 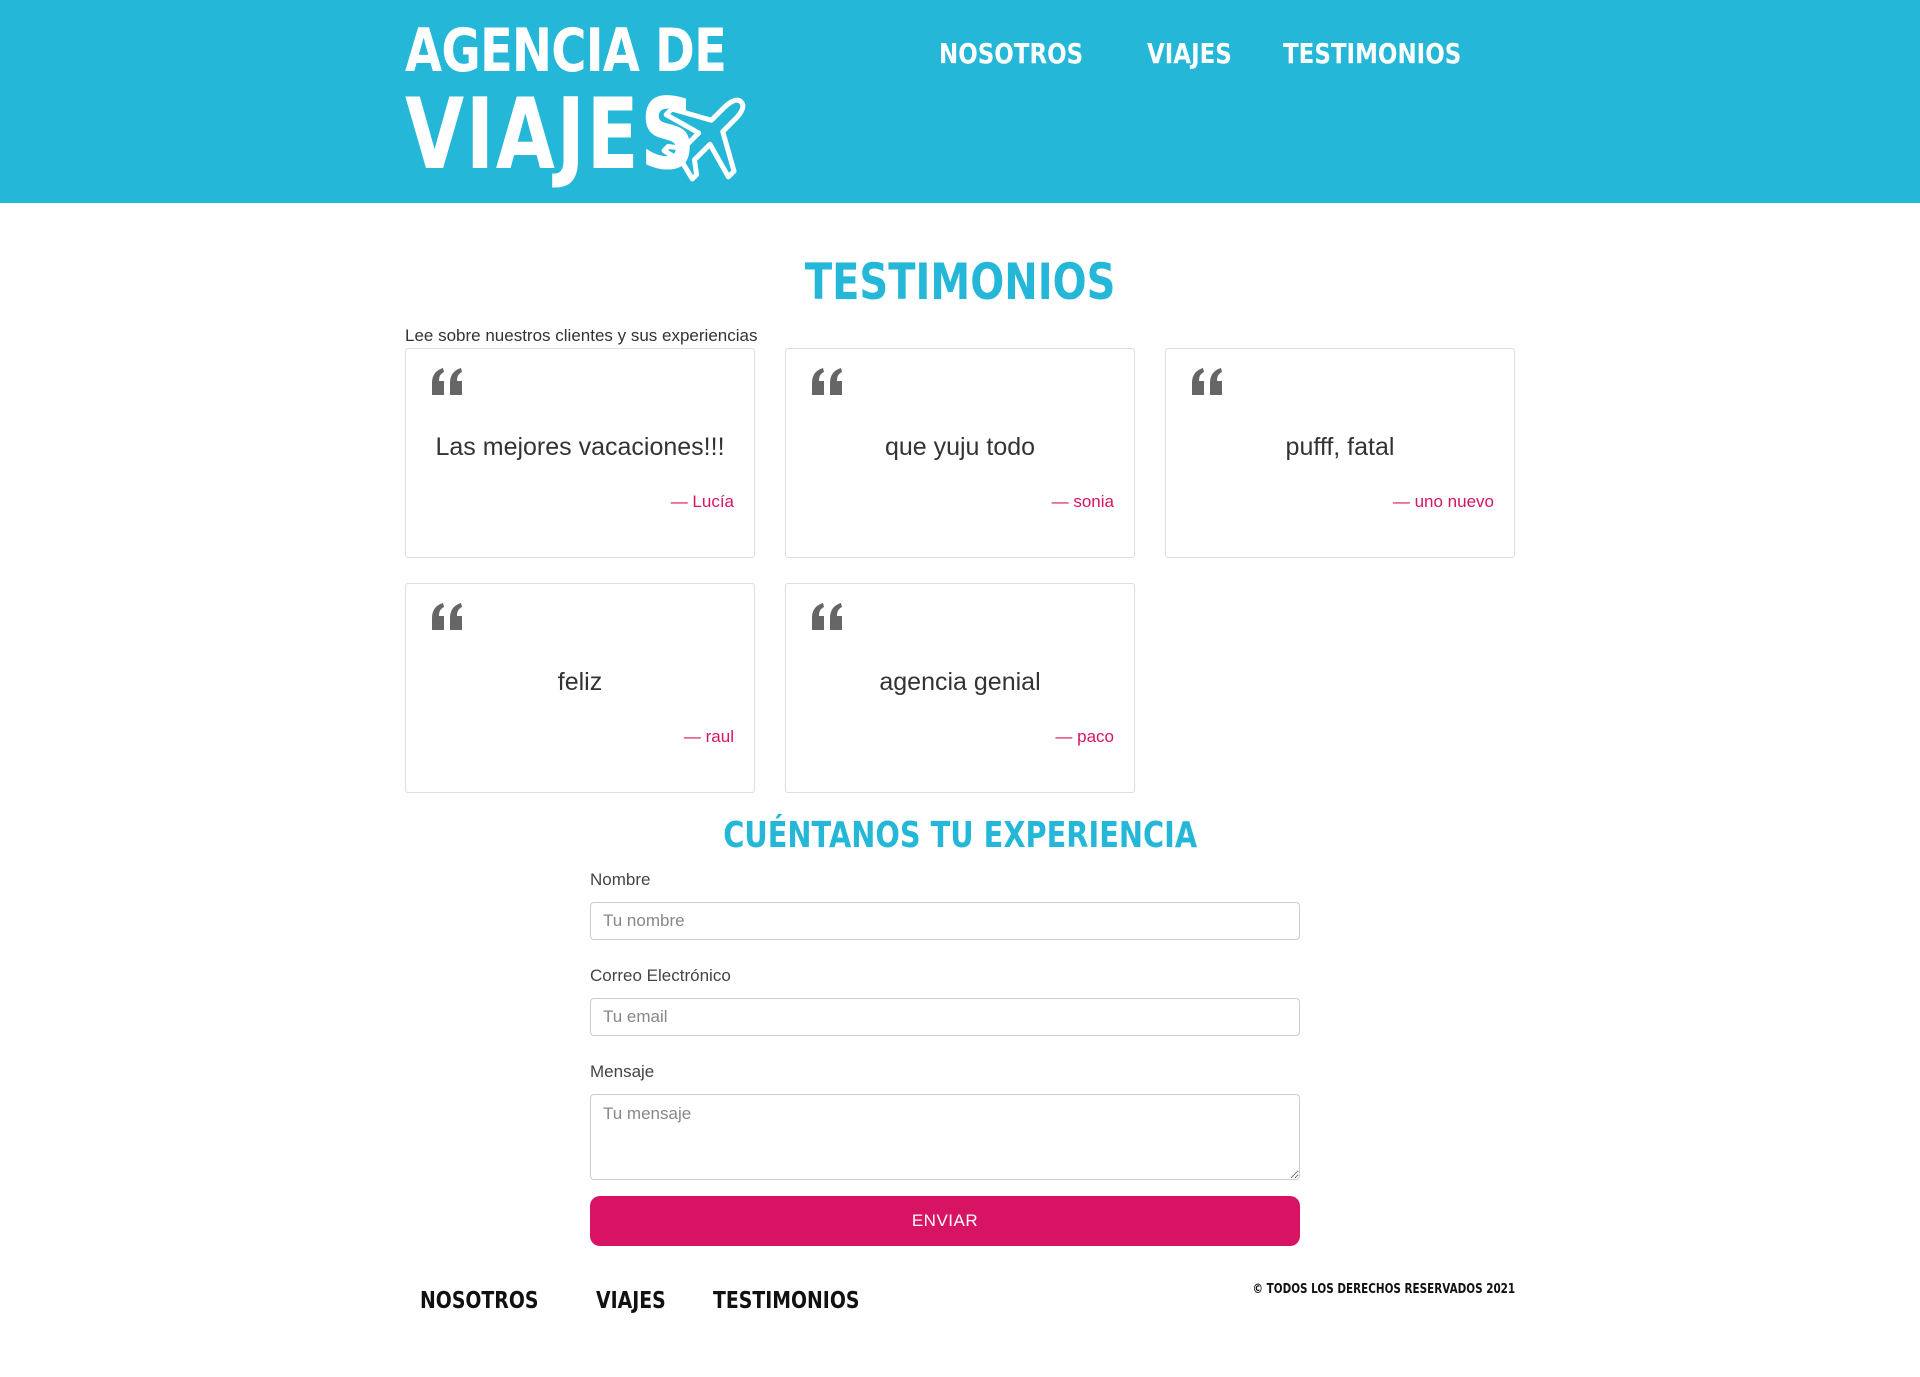 I want to click on footer-nav: NOSOTROS VIAJES TESTIMONIOS, so click(x=656, y=1301).